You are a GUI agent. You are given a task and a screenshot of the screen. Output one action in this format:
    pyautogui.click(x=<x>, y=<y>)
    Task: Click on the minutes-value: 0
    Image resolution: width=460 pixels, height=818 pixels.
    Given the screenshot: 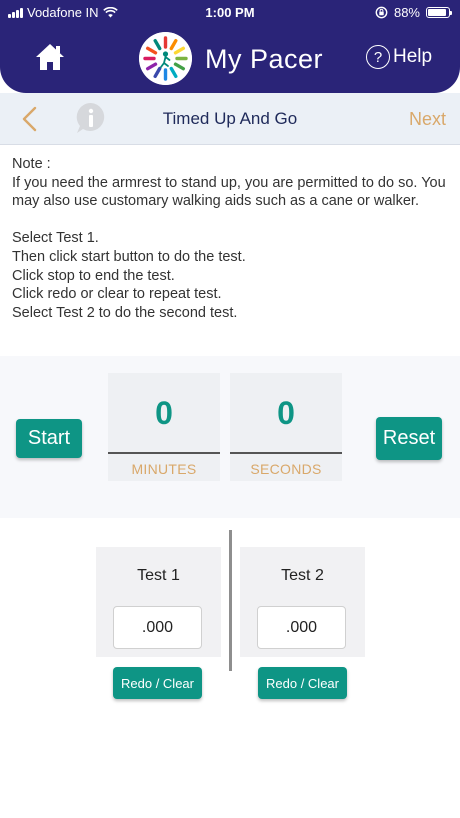 What is the action you would take?
    pyautogui.click(x=164, y=413)
    